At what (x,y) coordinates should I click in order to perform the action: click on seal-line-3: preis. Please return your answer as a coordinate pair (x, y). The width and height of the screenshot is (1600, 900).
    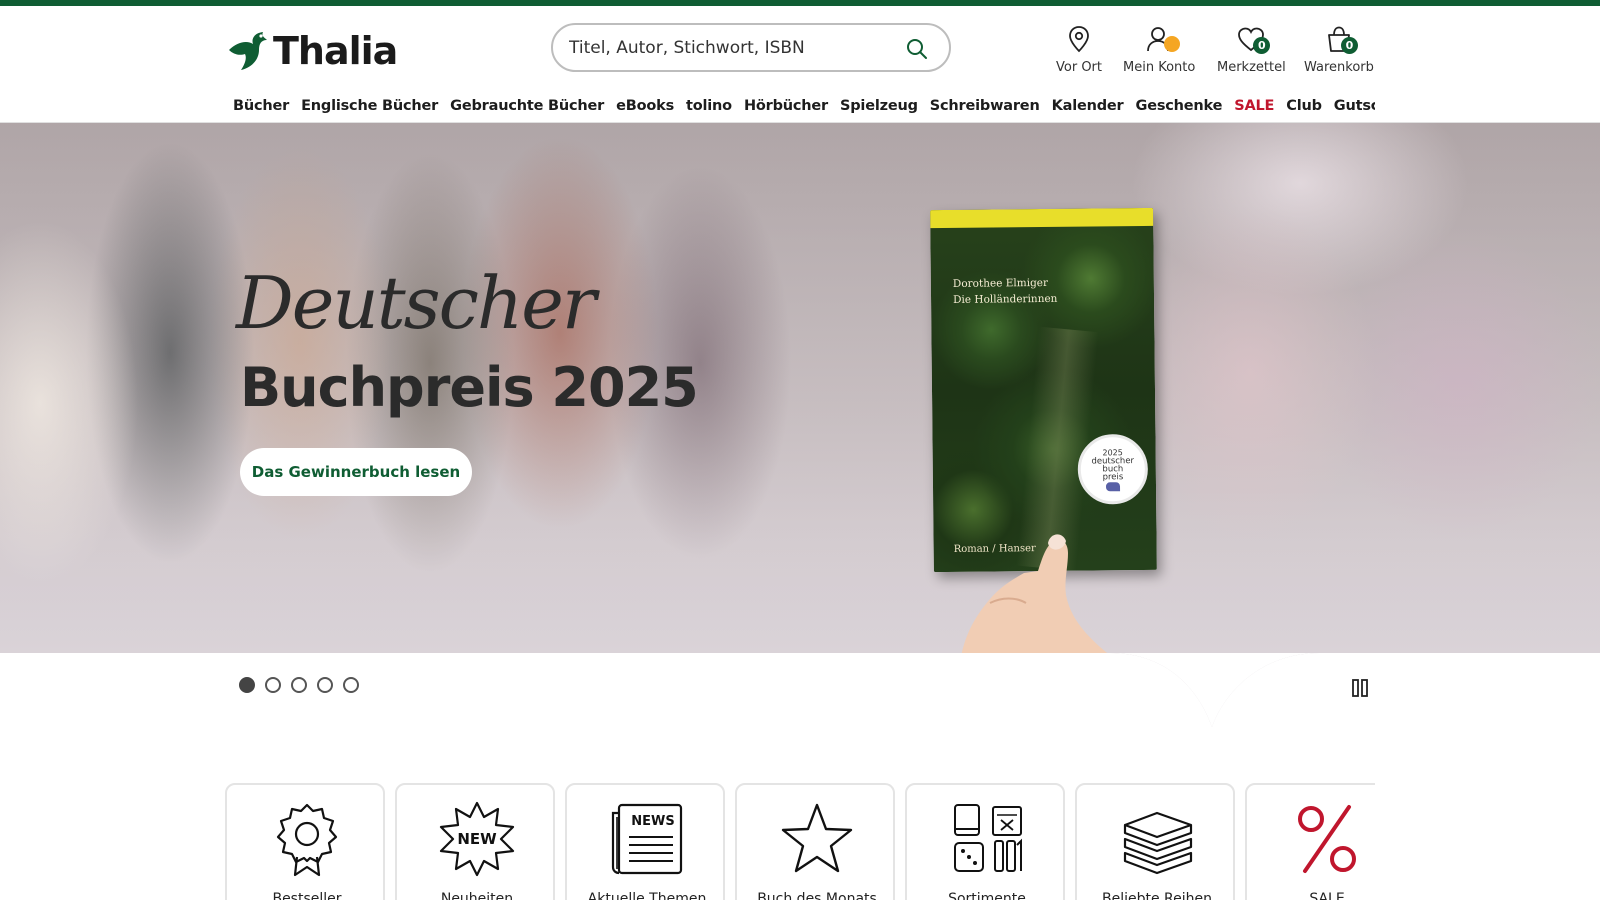
    Looking at the image, I should click on (1113, 476).